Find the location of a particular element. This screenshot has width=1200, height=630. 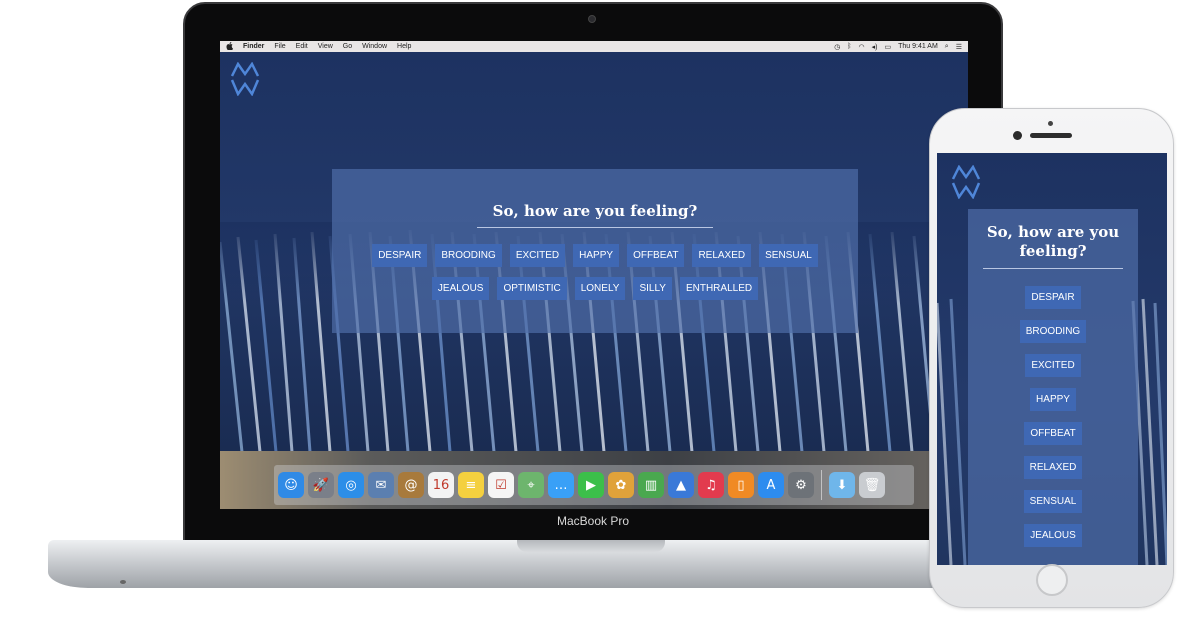

facetime-icon: ▶ is located at coordinates (591, 485).